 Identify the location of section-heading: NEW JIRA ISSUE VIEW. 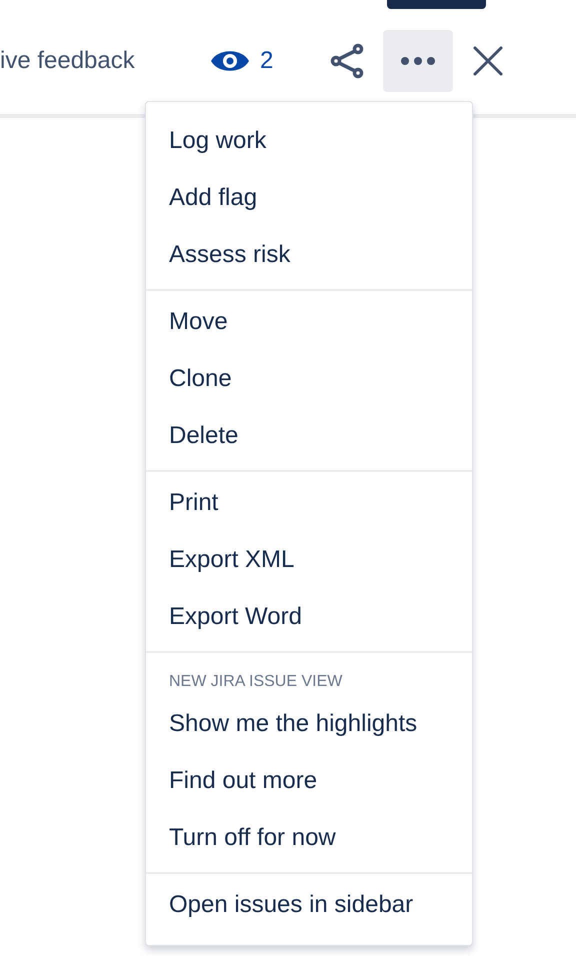
(256, 682).